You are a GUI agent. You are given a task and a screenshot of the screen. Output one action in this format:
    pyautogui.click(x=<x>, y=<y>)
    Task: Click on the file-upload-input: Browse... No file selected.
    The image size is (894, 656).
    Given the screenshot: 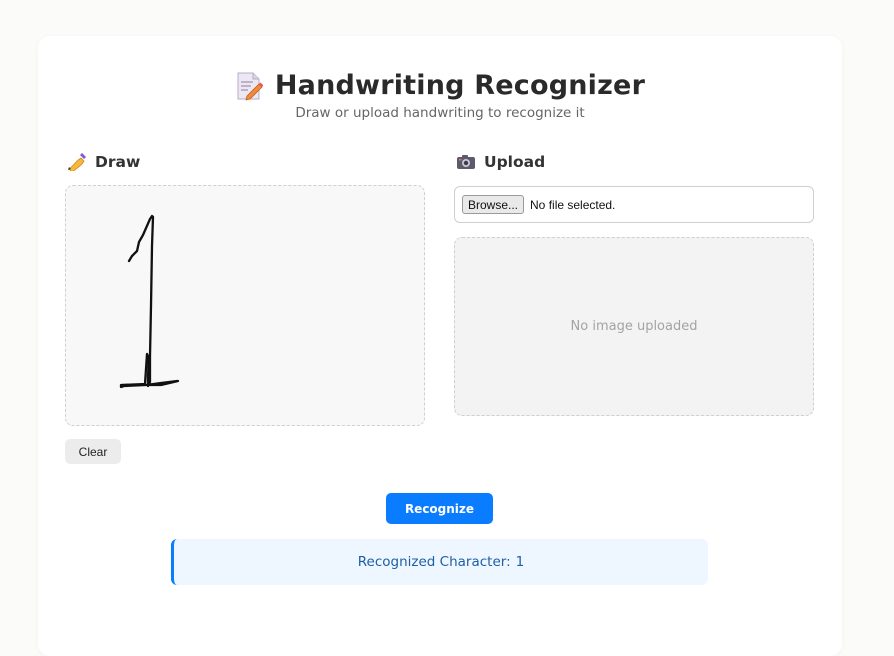 What is the action you would take?
    pyautogui.click(x=634, y=204)
    